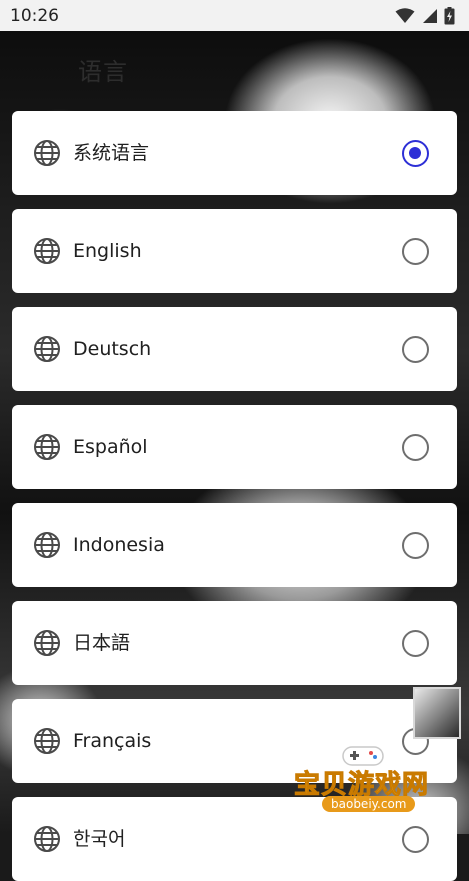 Image resolution: width=469 pixels, height=881 pixels. Describe the element at coordinates (103, 72) in the screenshot. I see `page-title: 语言` at that location.